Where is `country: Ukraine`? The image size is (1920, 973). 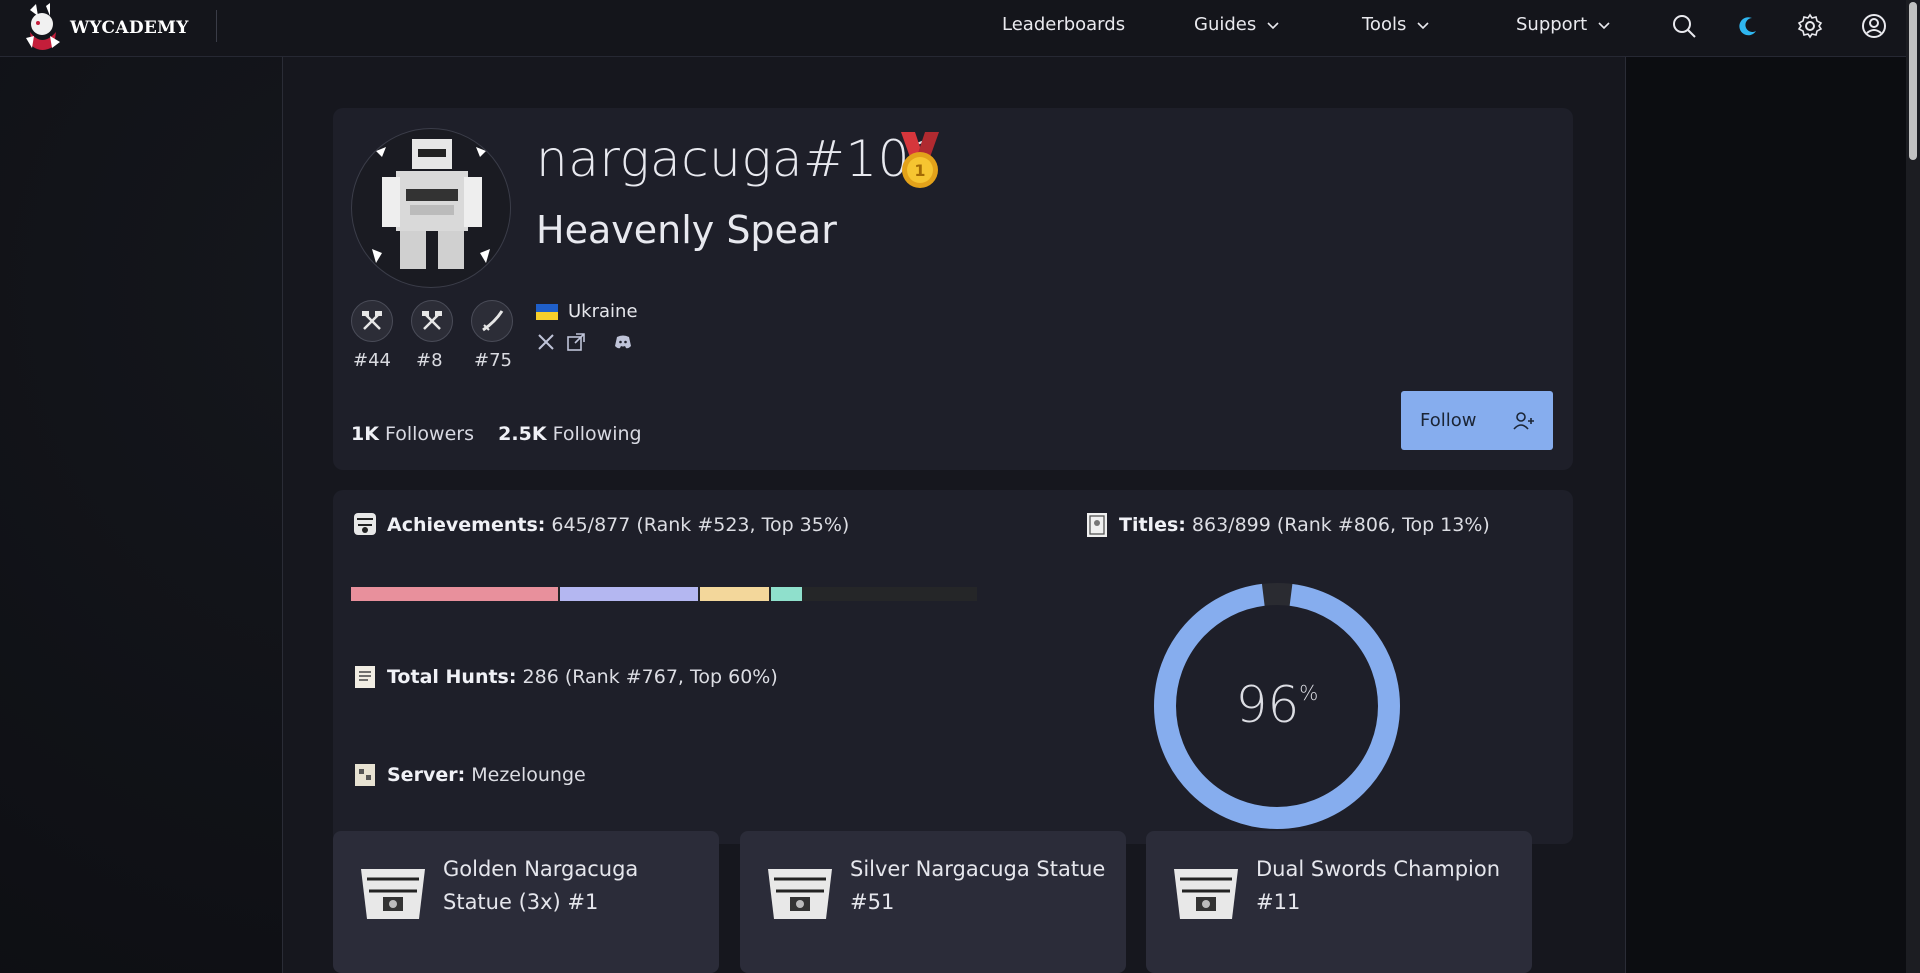 country: Ukraine is located at coordinates (587, 311).